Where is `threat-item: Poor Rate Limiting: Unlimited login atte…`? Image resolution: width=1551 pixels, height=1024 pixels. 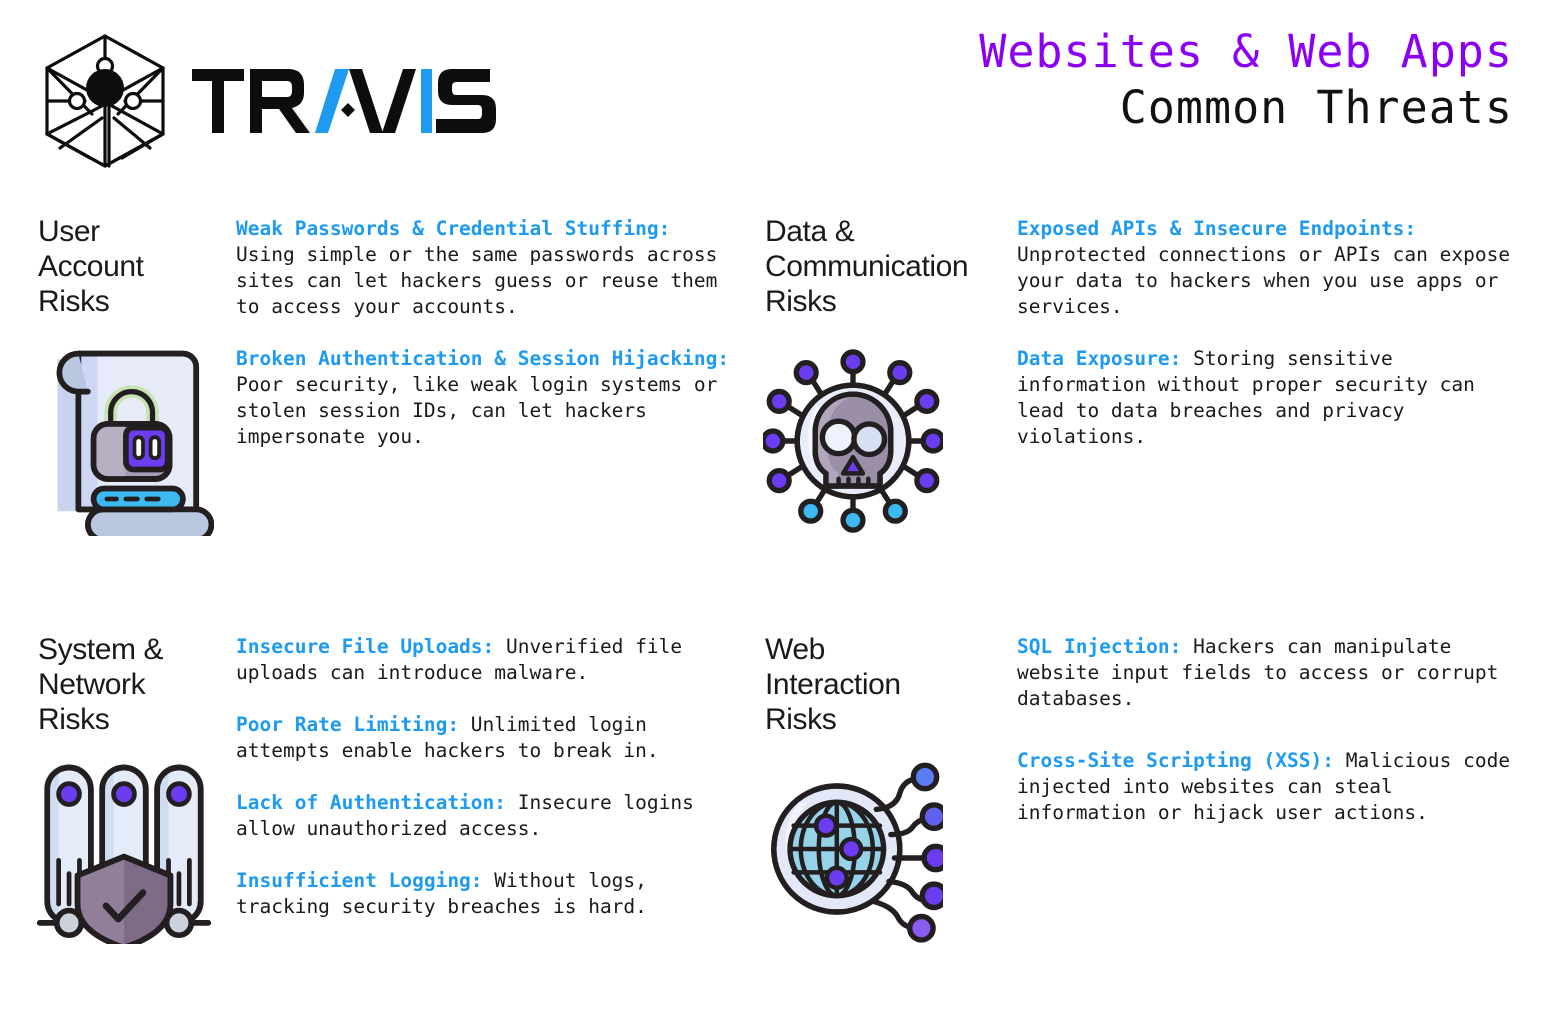
threat-item: Poor Rate Limiting: Unlimited login atte… is located at coordinates (486, 738).